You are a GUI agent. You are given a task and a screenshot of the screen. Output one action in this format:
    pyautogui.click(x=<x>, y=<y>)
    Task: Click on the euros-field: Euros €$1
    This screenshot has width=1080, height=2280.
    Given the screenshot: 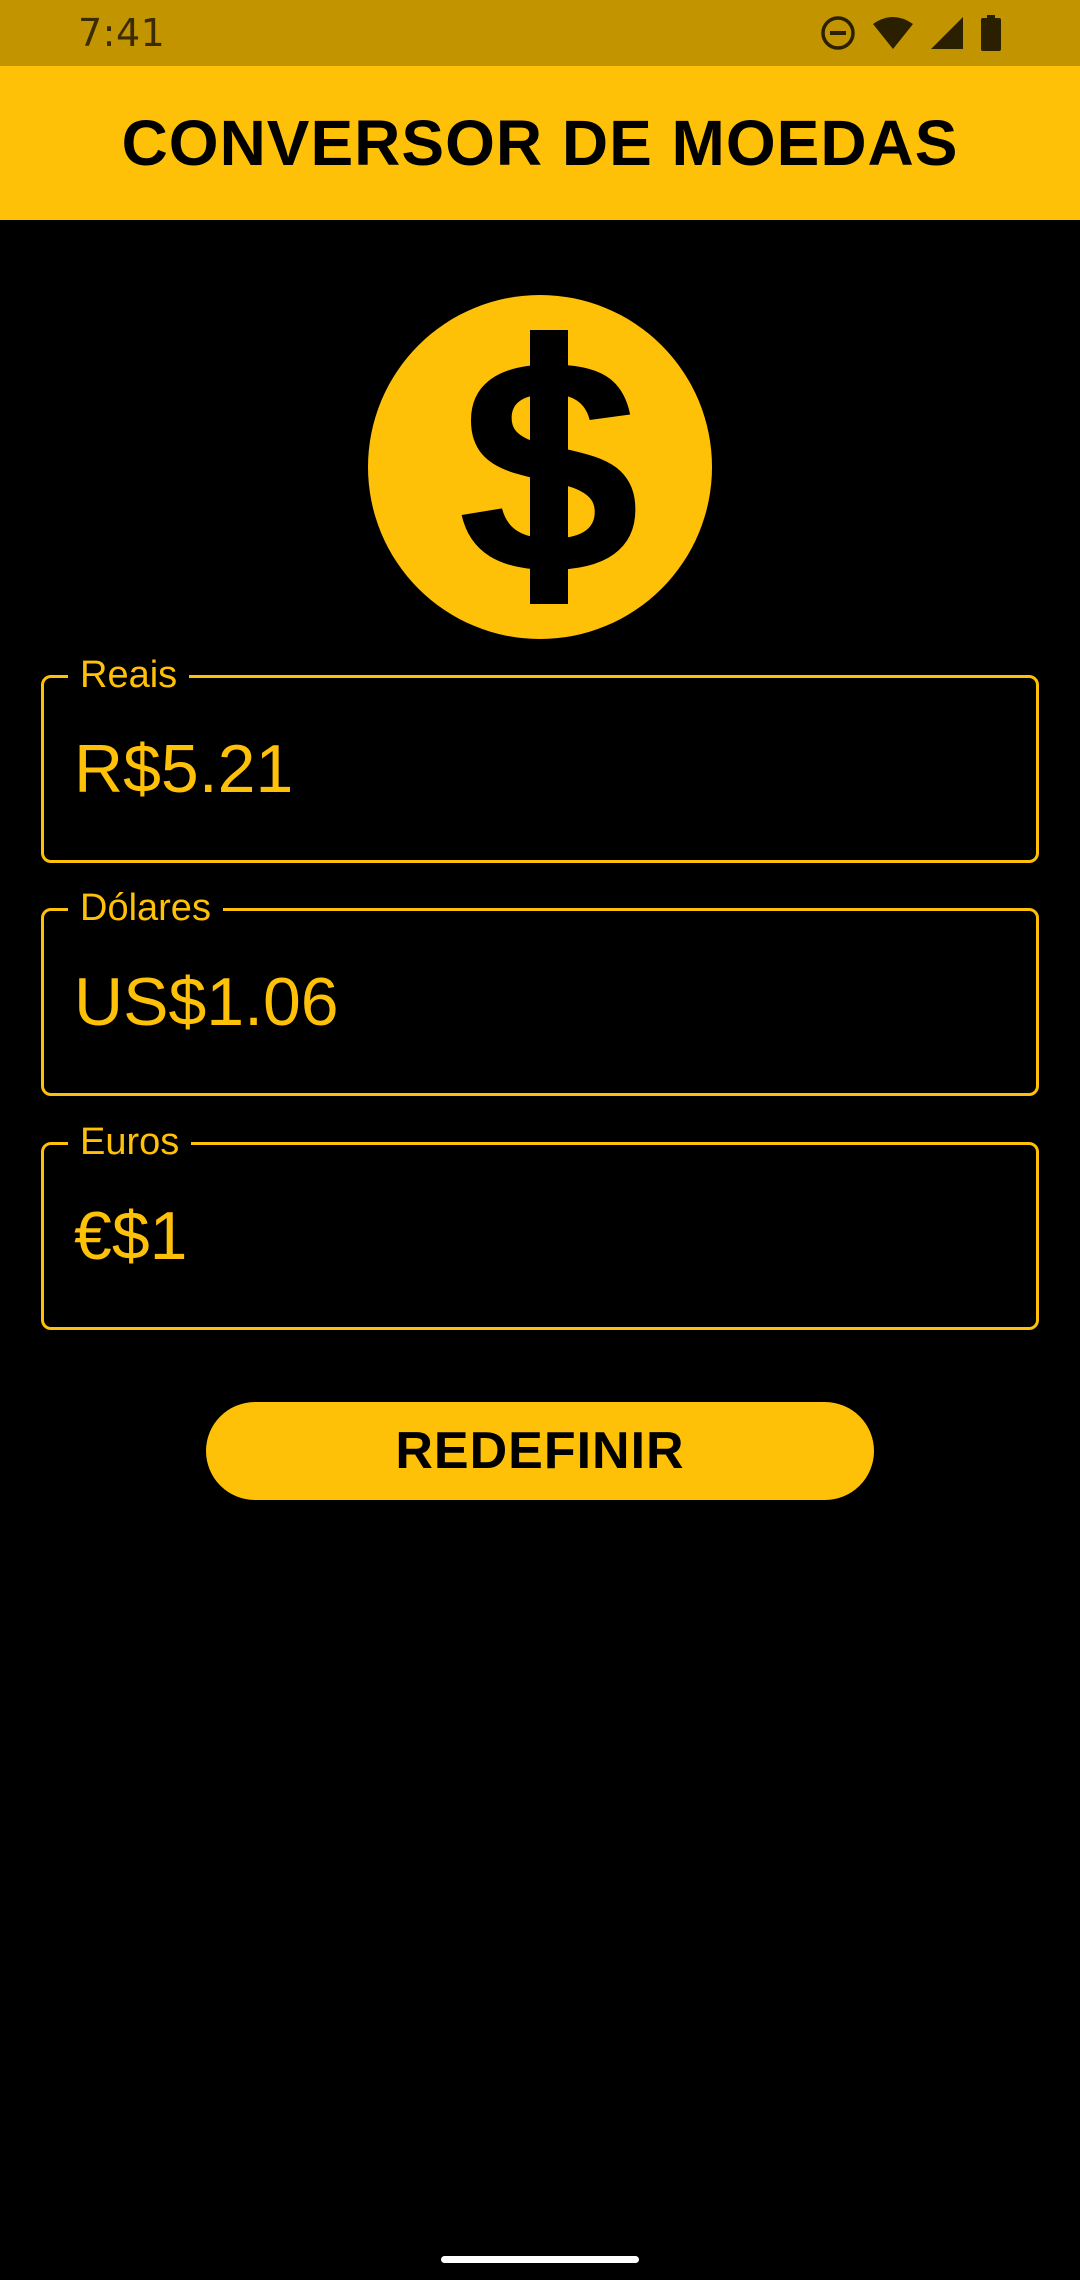 What is the action you would take?
    pyautogui.click(x=540, y=1225)
    